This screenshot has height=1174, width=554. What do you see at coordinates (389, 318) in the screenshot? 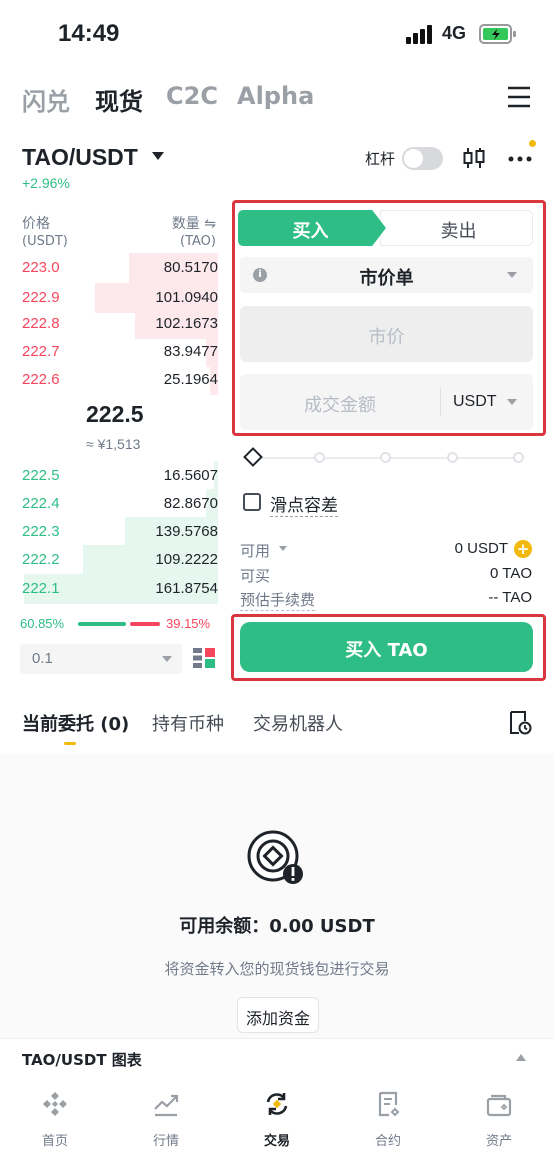
I see `highlight-box-order-form` at bounding box center [389, 318].